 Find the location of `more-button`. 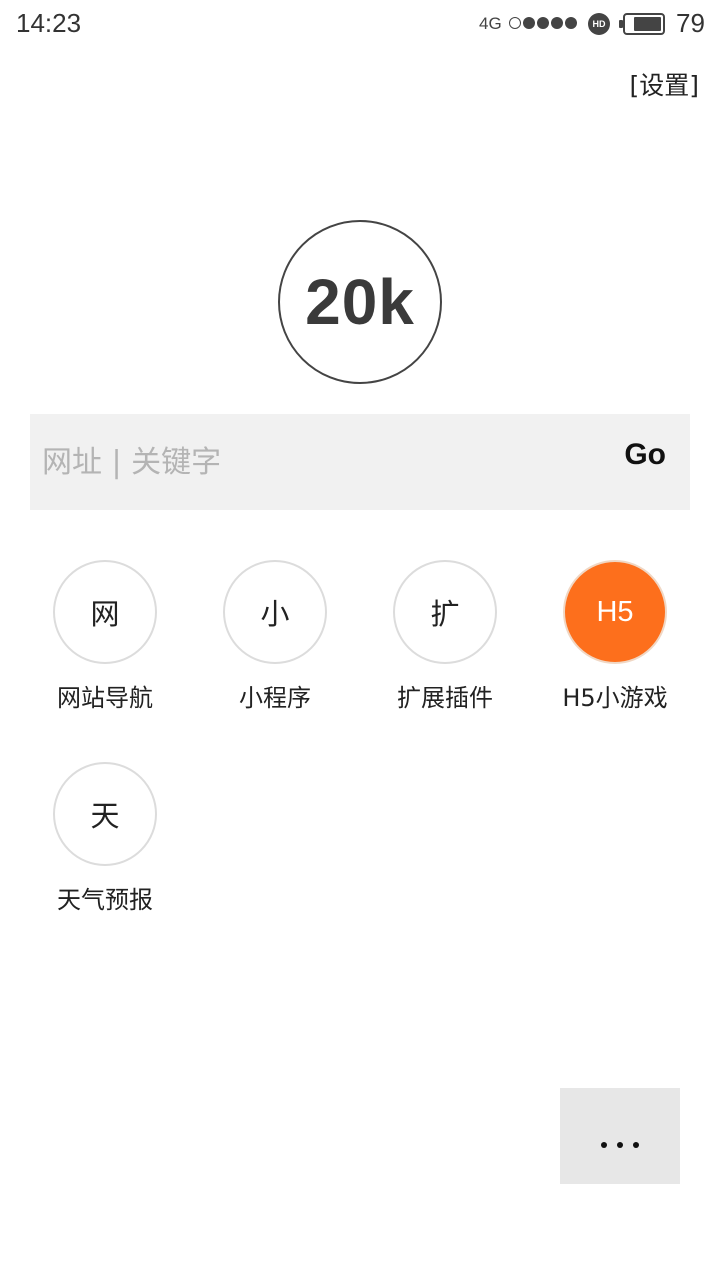

more-button is located at coordinates (620, 1136).